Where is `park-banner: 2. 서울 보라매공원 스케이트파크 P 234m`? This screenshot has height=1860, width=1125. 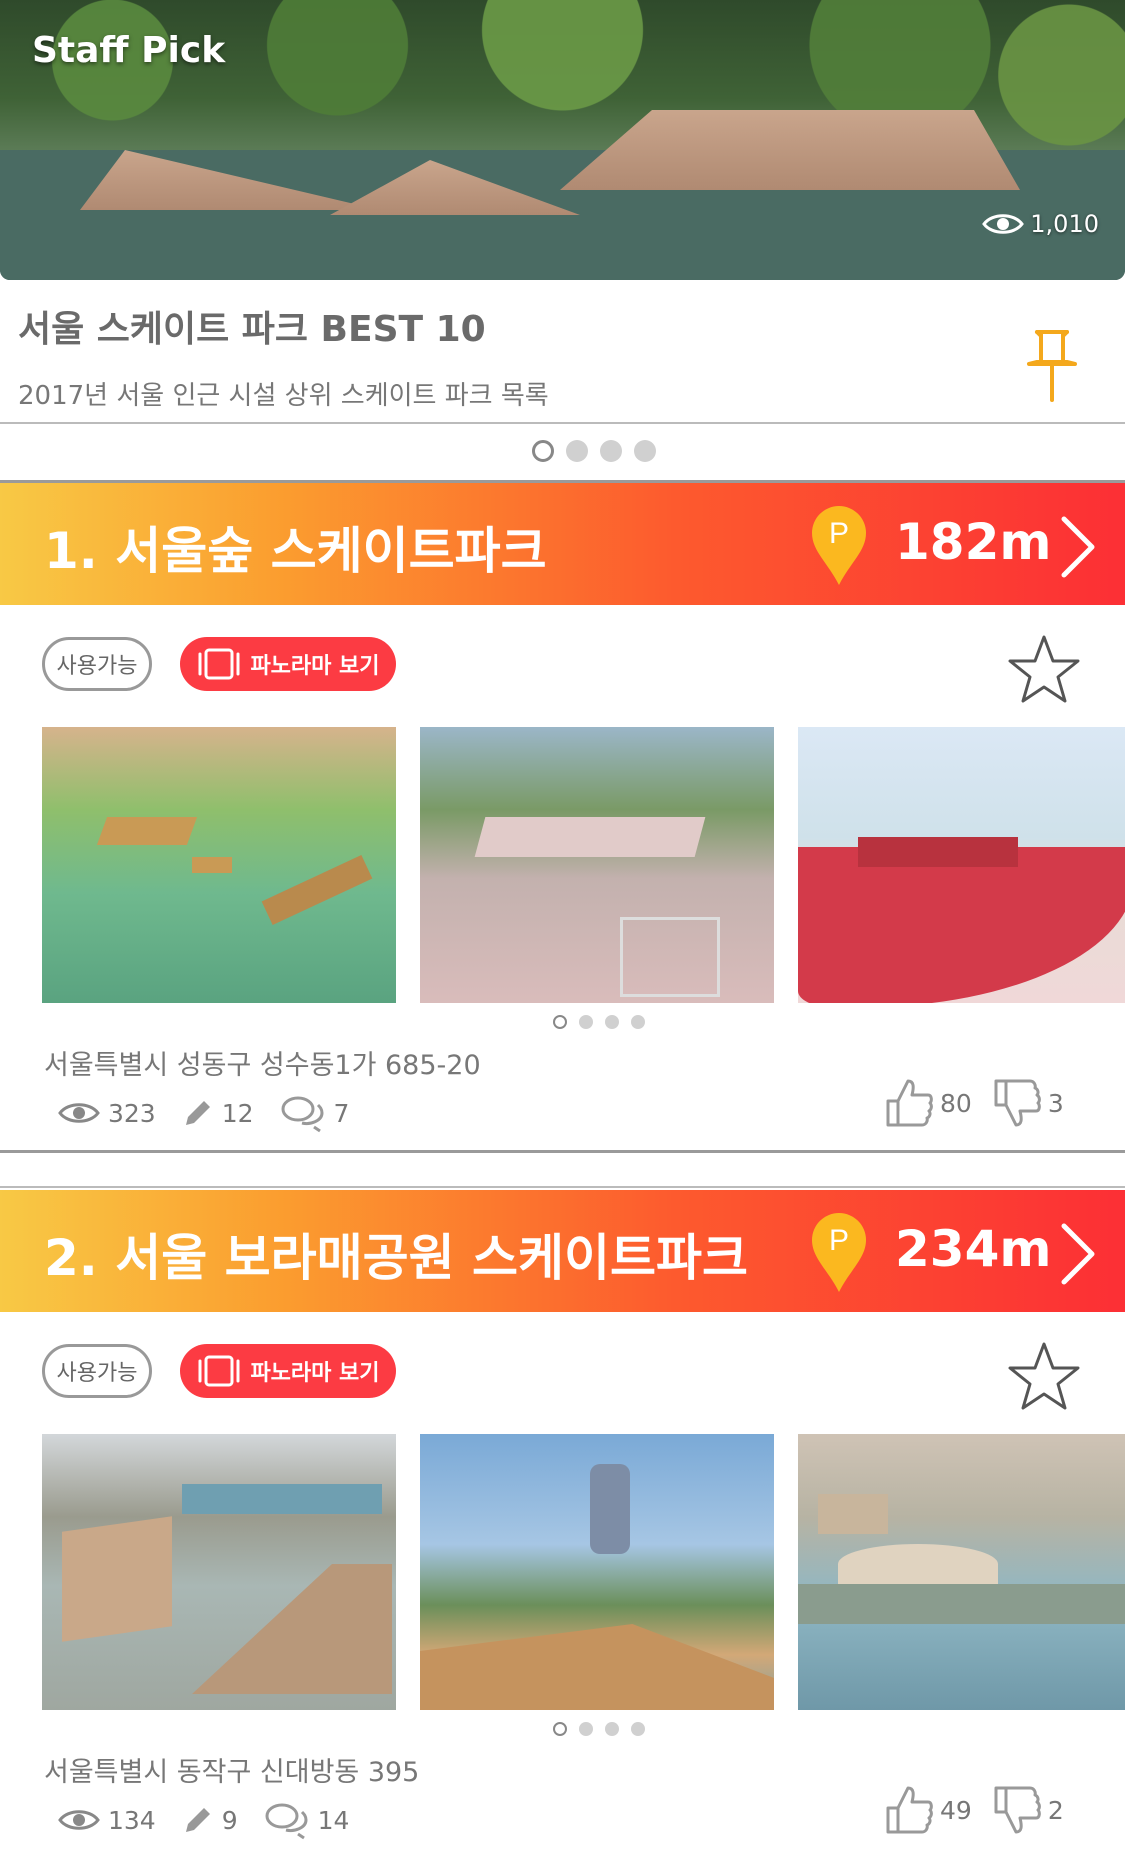 park-banner: 2. 서울 보라매공원 스케이트파크 P 234m is located at coordinates (562, 1251).